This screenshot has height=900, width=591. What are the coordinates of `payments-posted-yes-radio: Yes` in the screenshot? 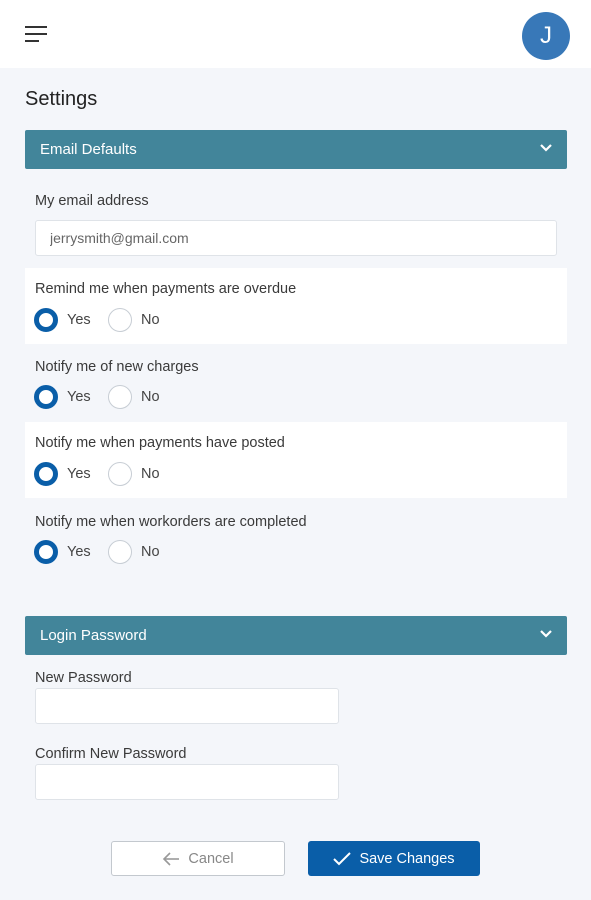 It's located at (62, 474).